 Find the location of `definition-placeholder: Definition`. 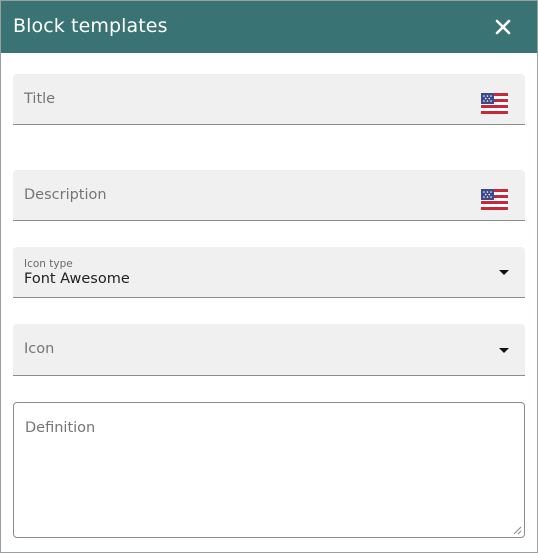

definition-placeholder: Definition is located at coordinates (60, 428).